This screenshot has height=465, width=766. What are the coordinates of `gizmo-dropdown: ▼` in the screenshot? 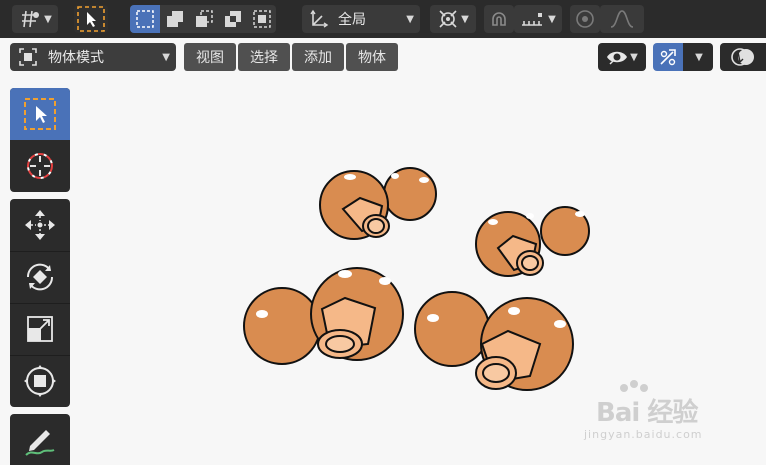 It's located at (698, 57).